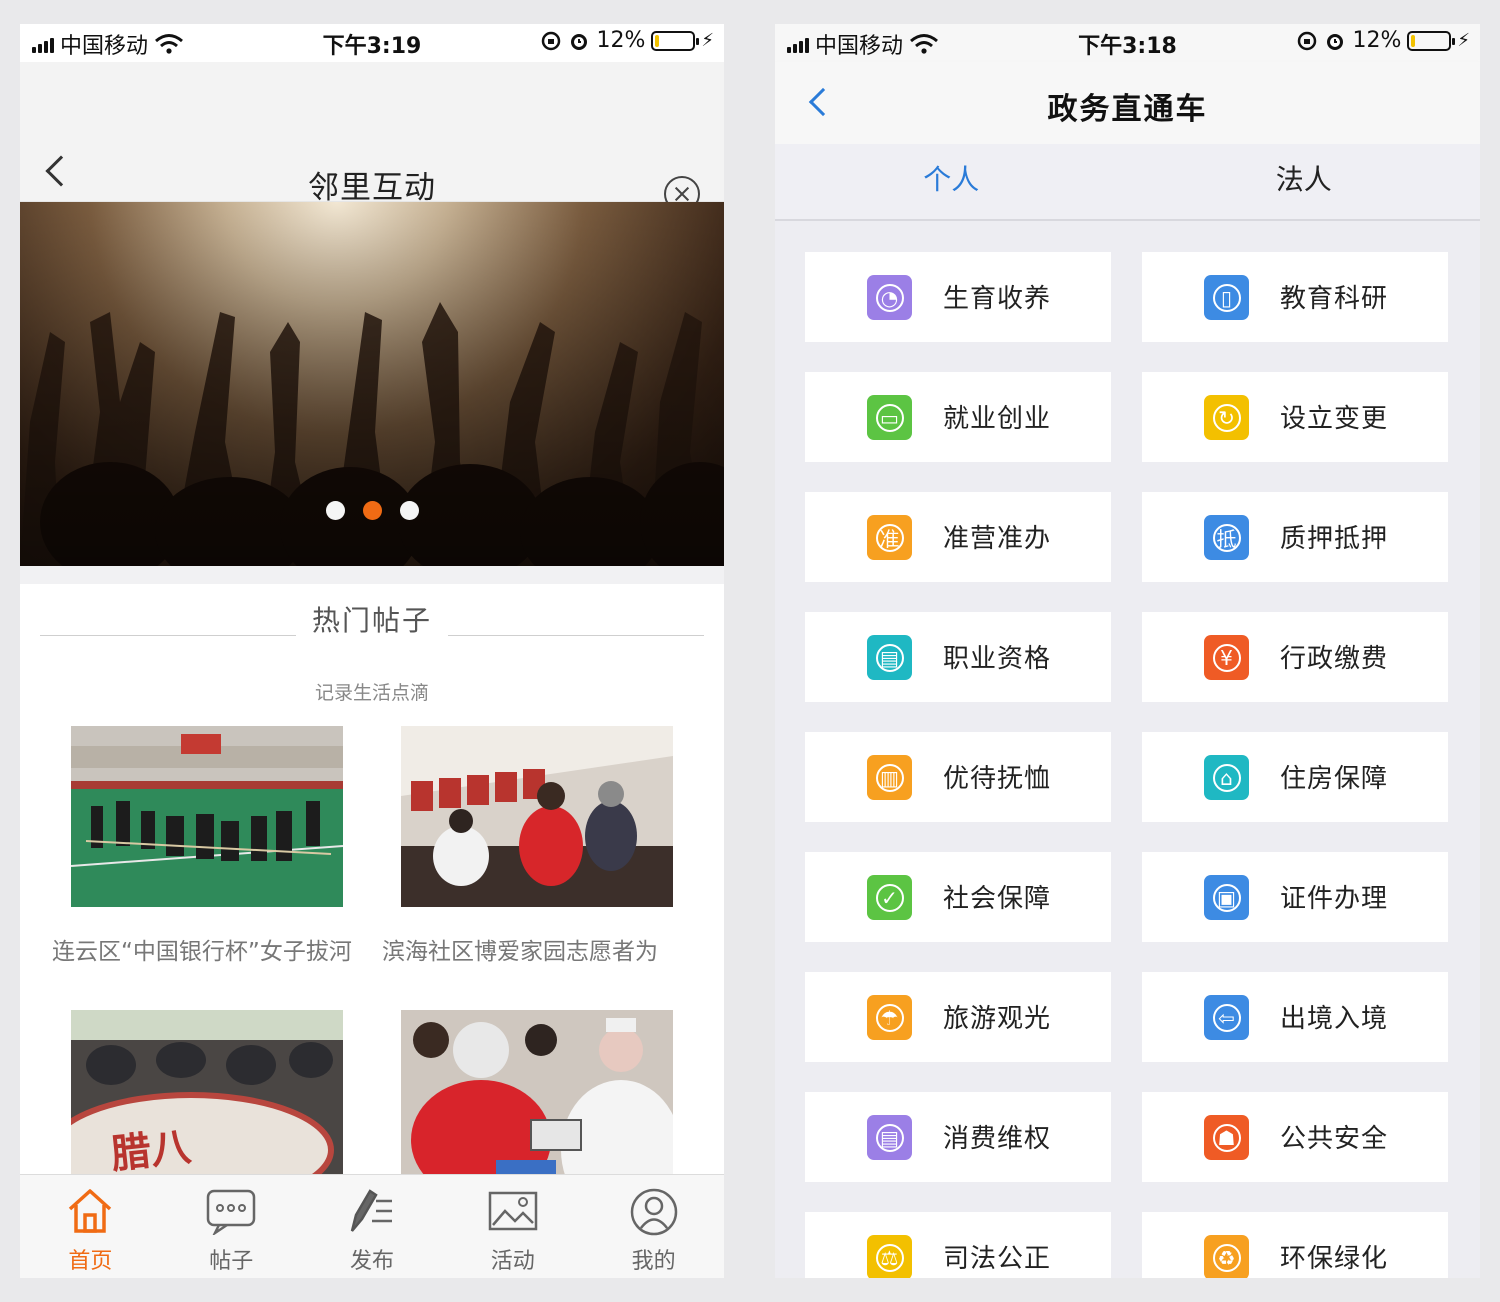  What do you see at coordinates (958, 897) in the screenshot?
I see `service-item: ✓ 社会保障` at bounding box center [958, 897].